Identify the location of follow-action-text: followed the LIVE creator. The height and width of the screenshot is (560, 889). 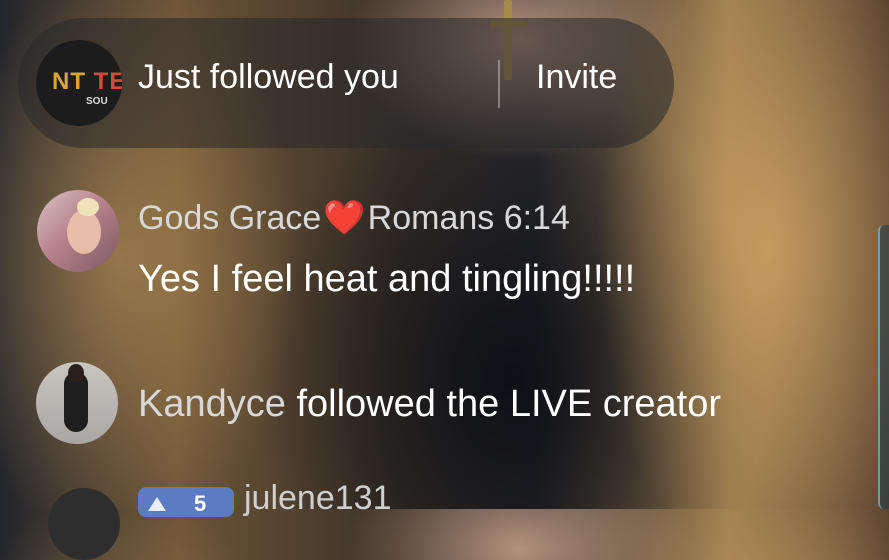
(509, 404).